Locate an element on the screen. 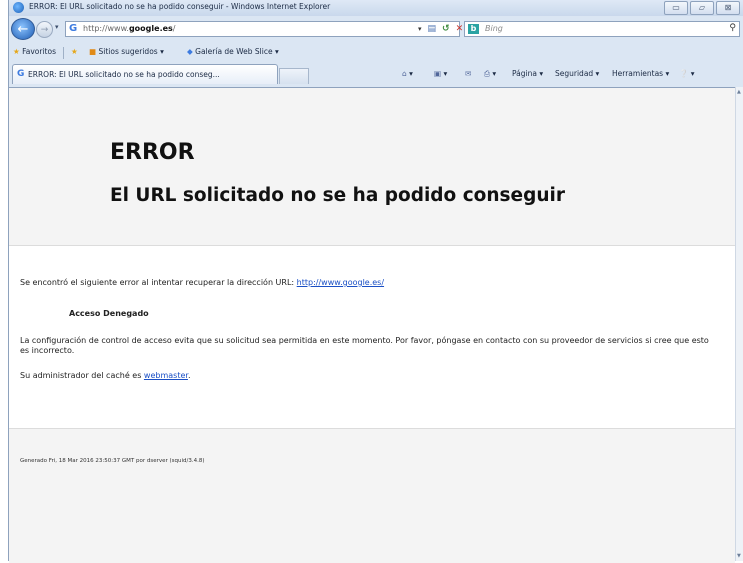 The image size is (743, 563). favorites-button: ★ Favoritos is located at coordinates (34, 51).